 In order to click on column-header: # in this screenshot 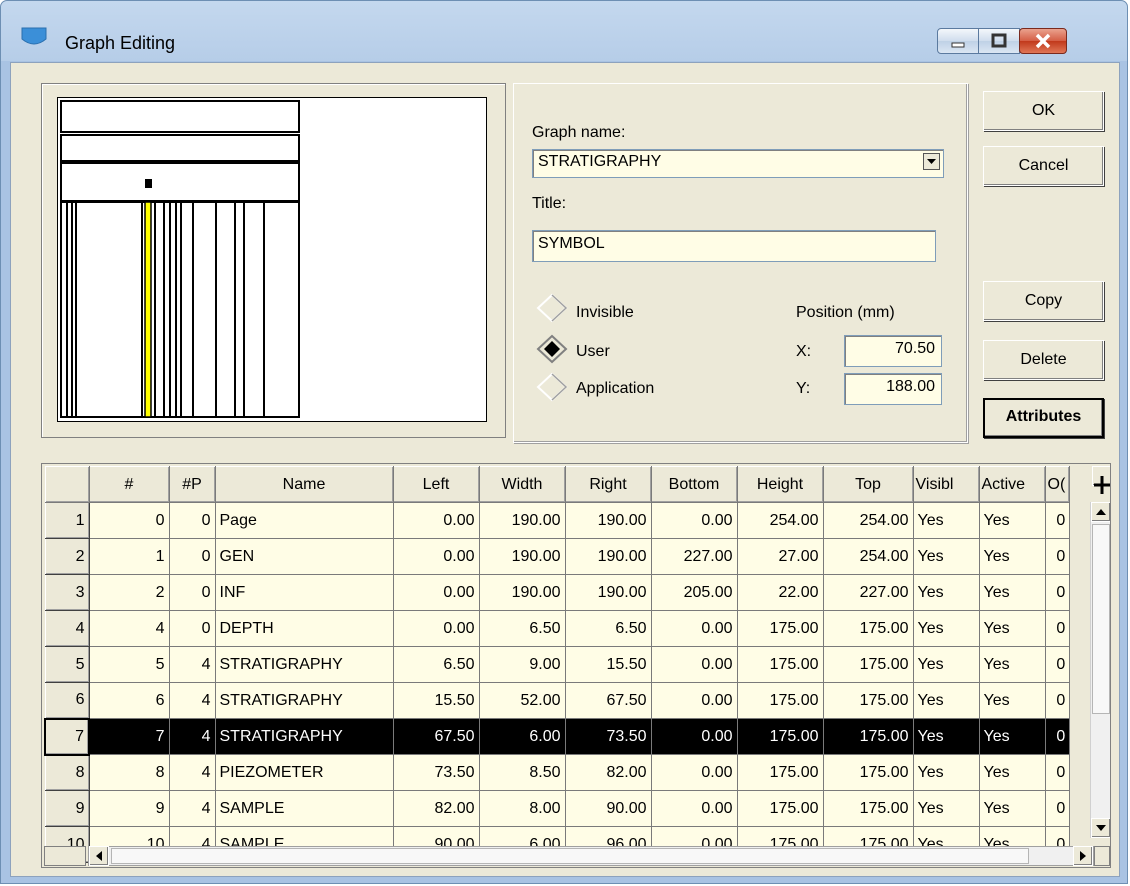, I will do `click(129, 484)`.